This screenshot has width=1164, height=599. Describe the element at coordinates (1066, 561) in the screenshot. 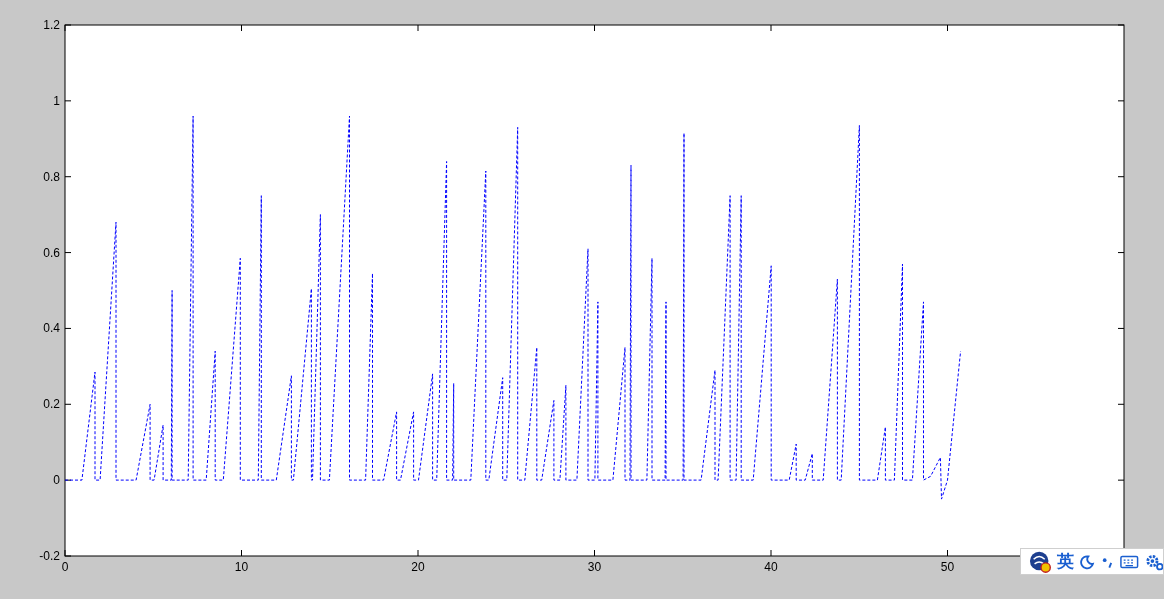

I see `language-toggle: 英` at that location.